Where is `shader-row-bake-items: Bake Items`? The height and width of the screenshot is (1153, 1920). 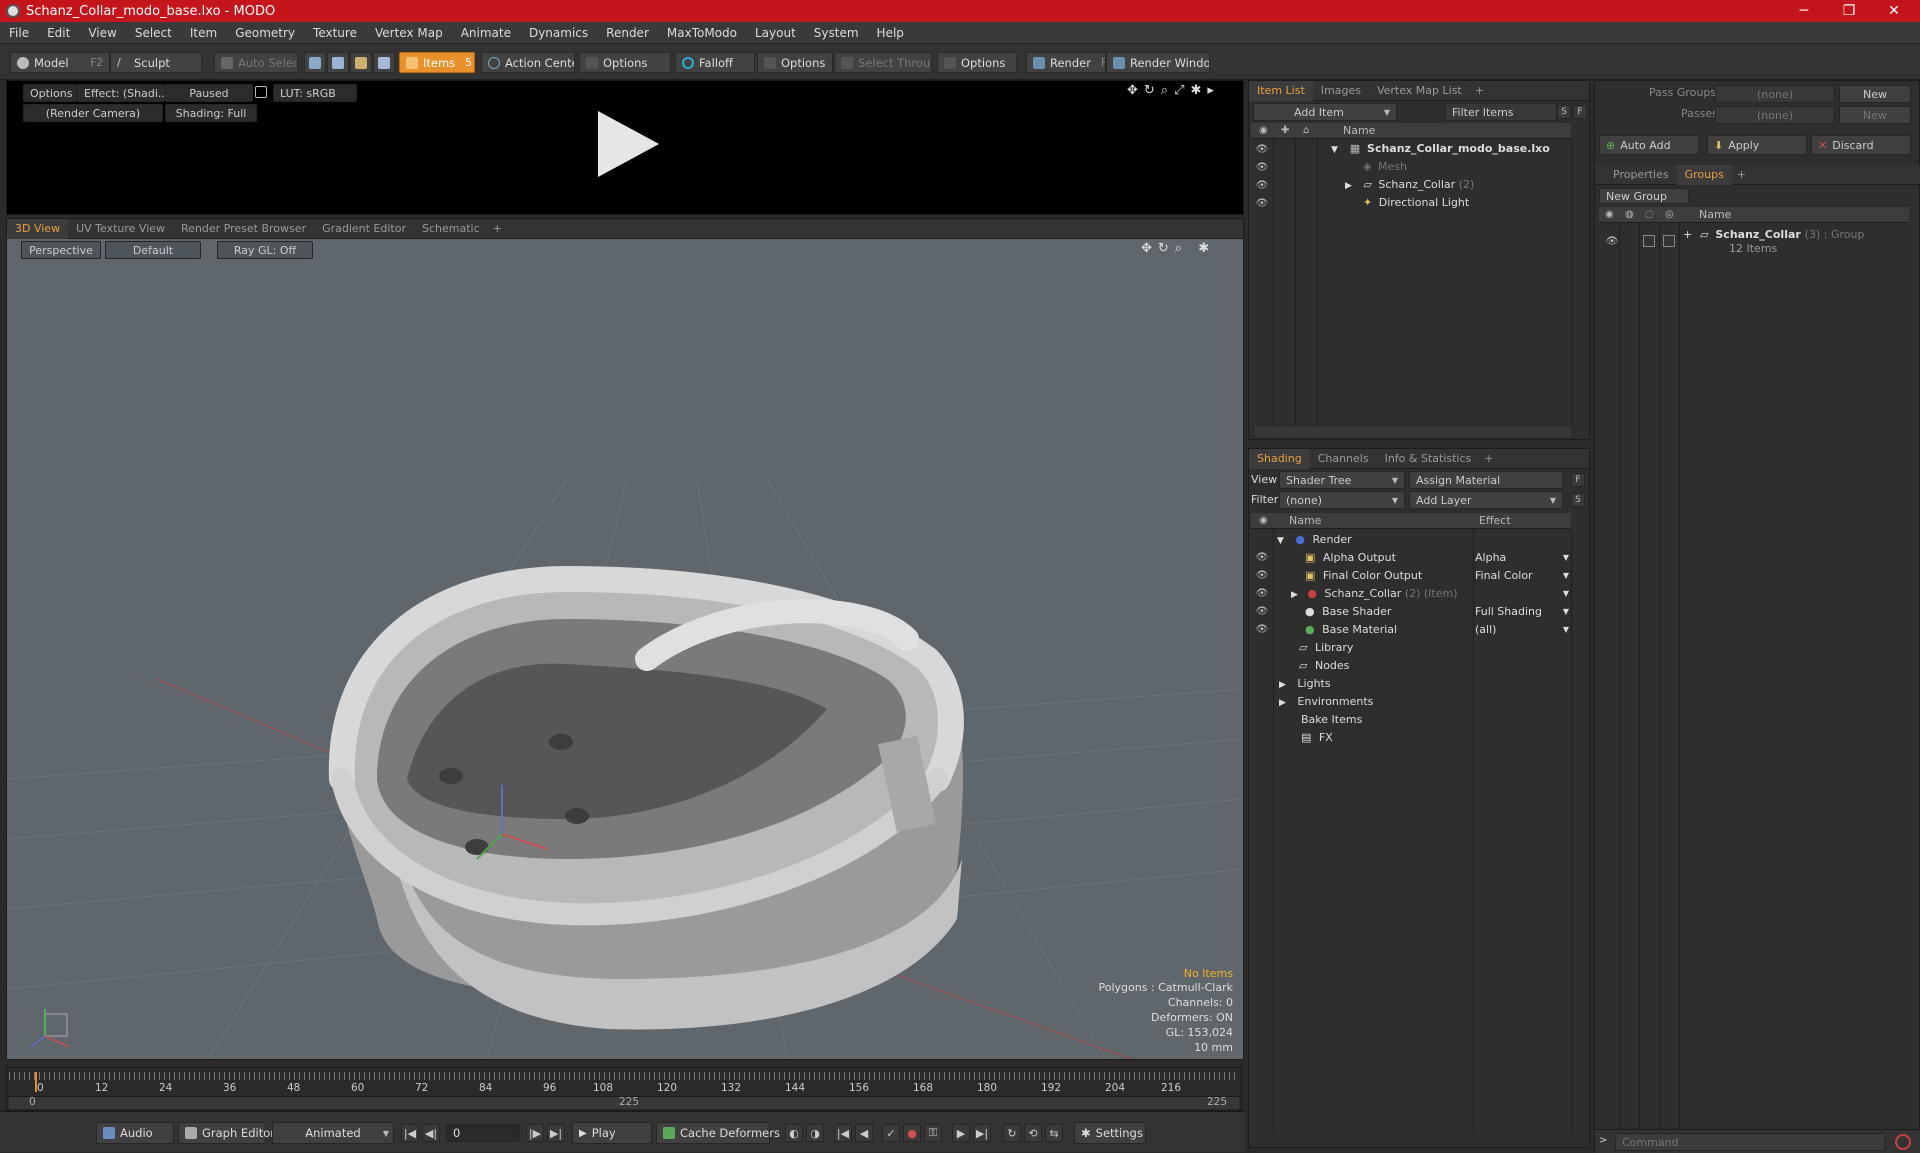 shader-row-bake-items: Bake Items is located at coordinates (1331, 720).